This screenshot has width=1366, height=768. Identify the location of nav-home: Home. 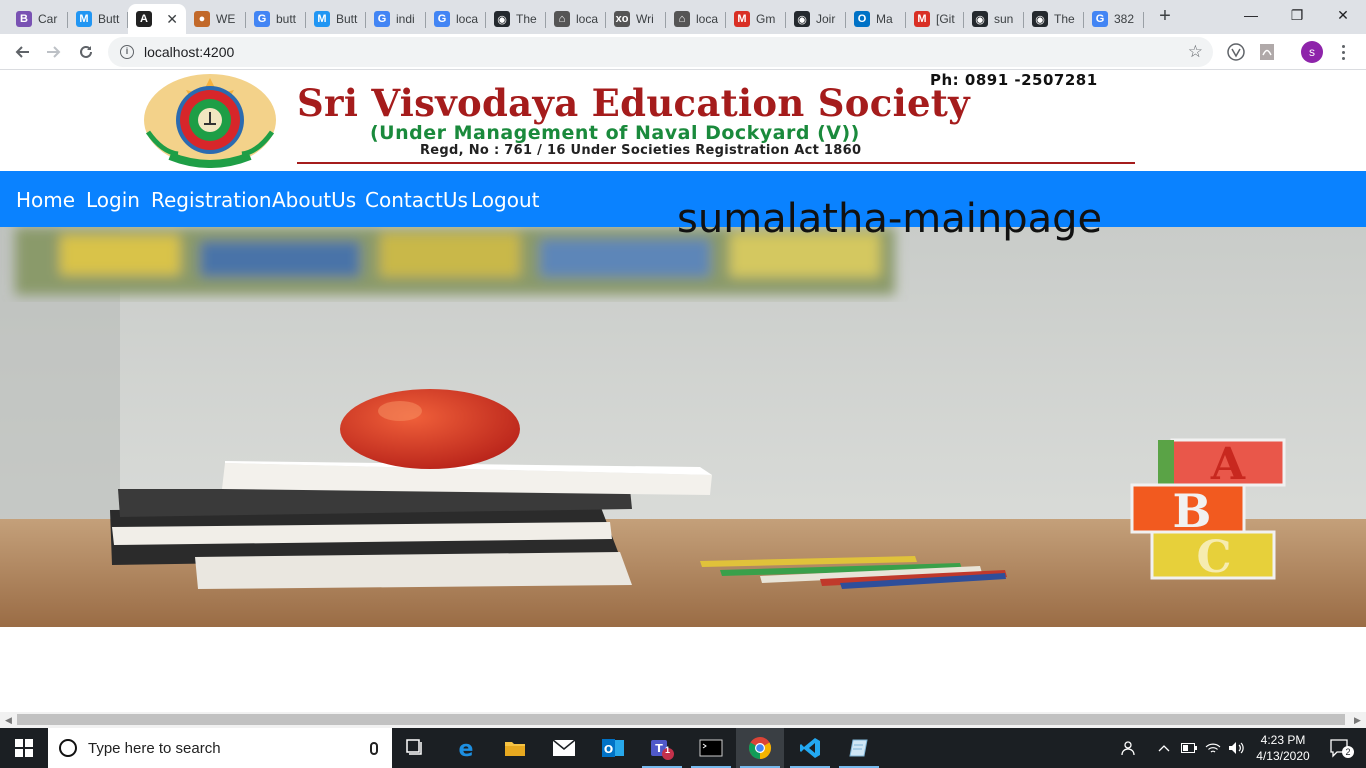
(45, 200).